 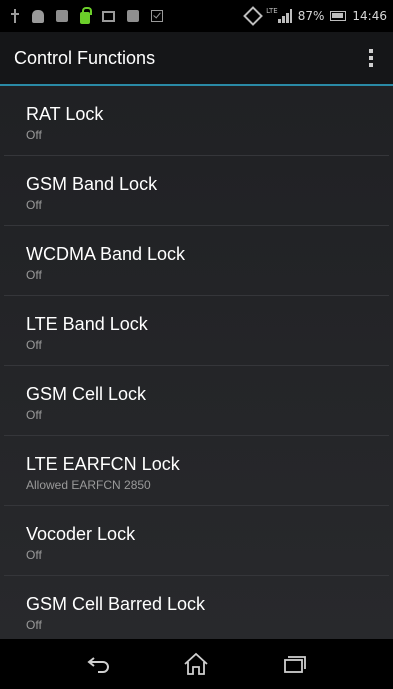 I want to click on pref-title: LTE Band Lock, so click(x=87, y=324).